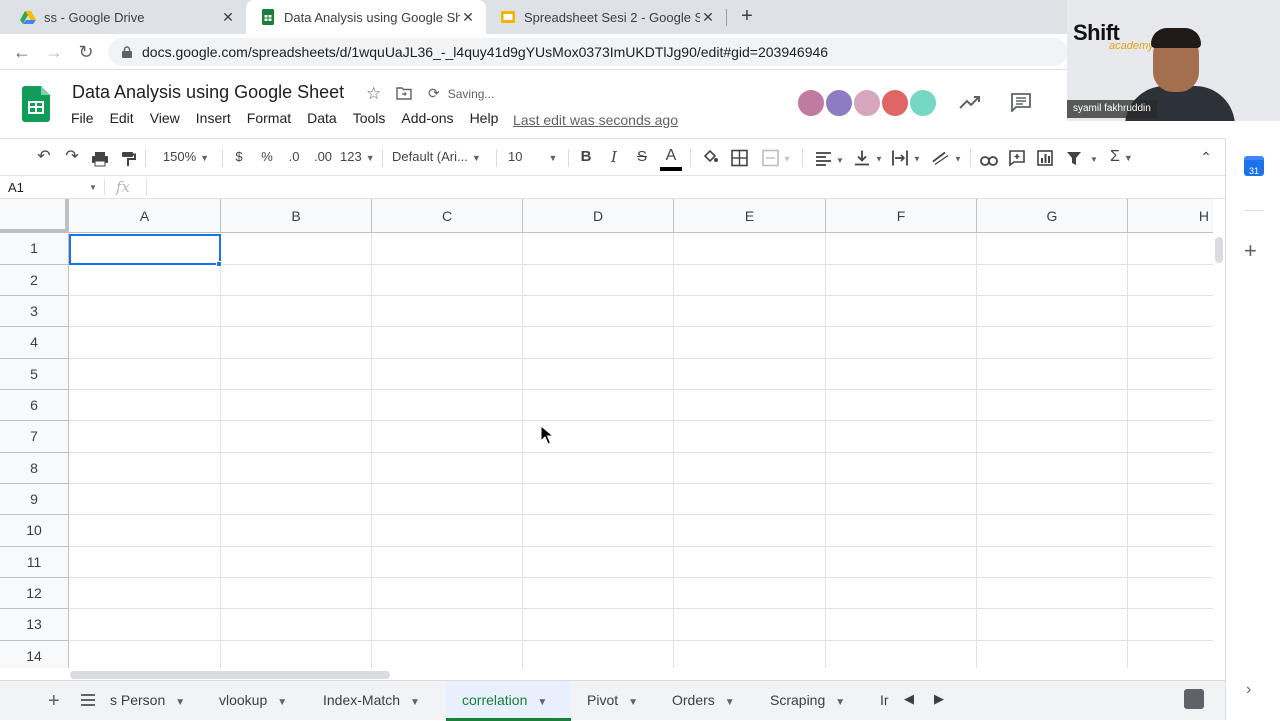 Image resolution: width=1280 pixels, height=721 pixels. Describe the element at coordinates (447, 216) in the screenshot. I see `column-header: C` at that location.